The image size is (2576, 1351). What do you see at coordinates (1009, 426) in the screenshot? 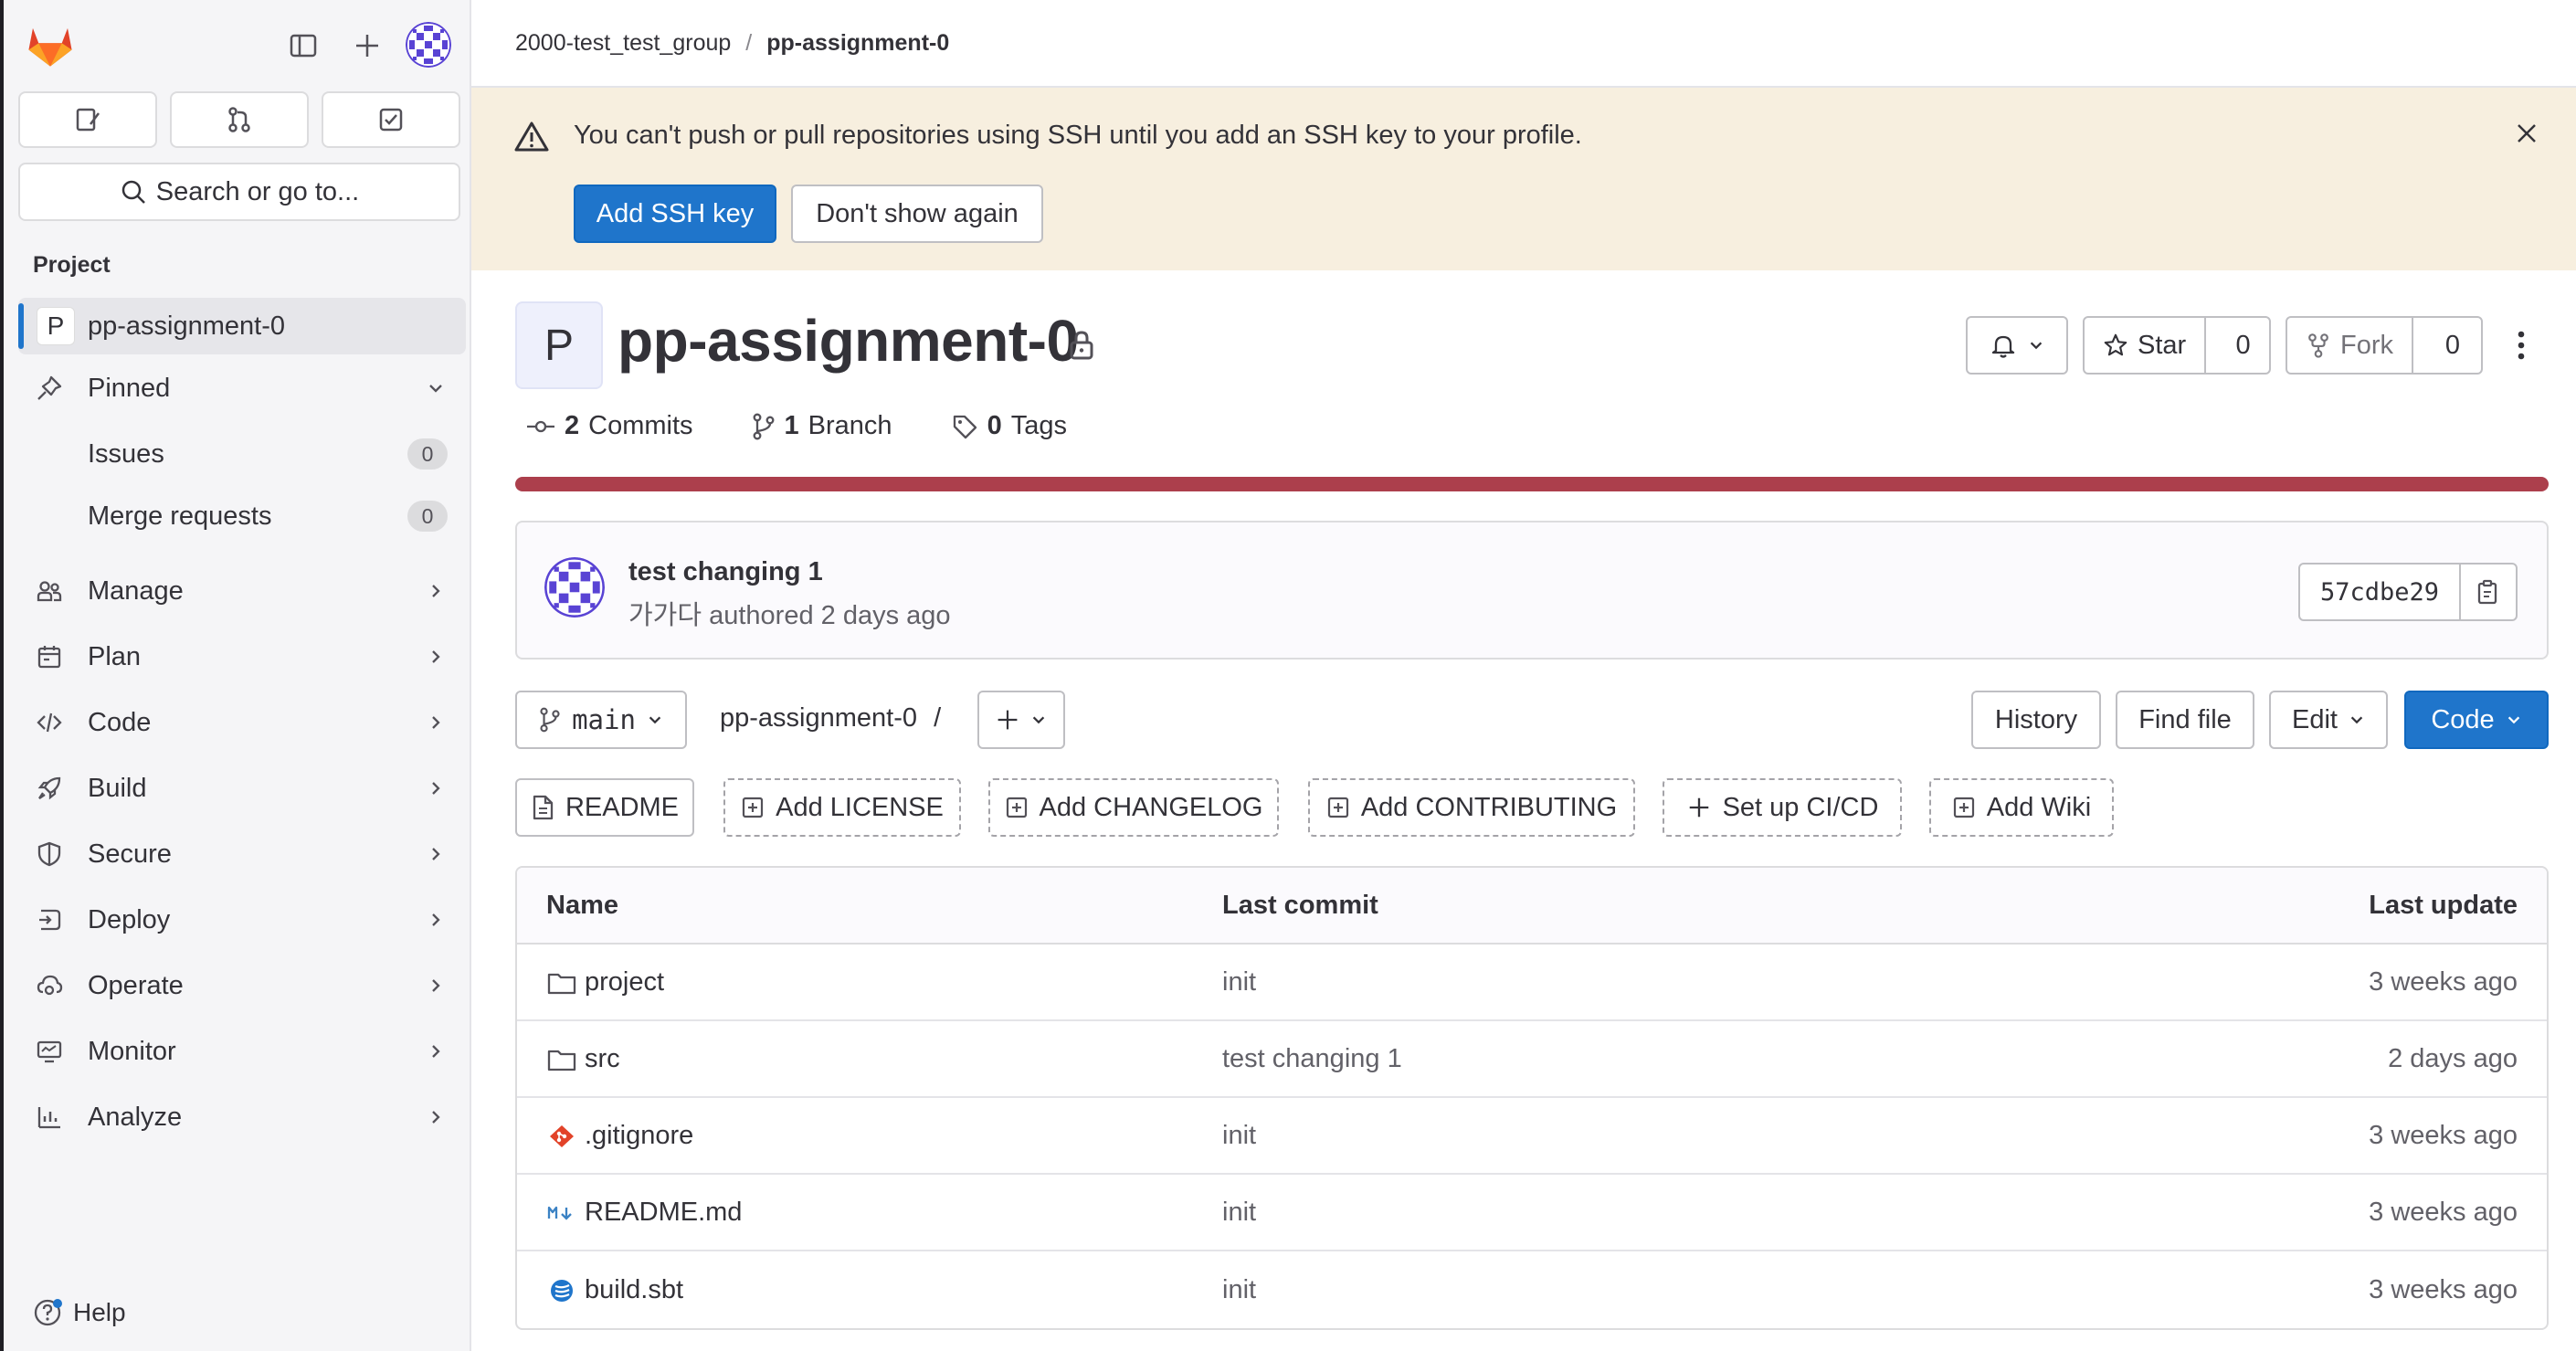
I see `tags-link: 0 Tags` at bounding box center [1009, 426].